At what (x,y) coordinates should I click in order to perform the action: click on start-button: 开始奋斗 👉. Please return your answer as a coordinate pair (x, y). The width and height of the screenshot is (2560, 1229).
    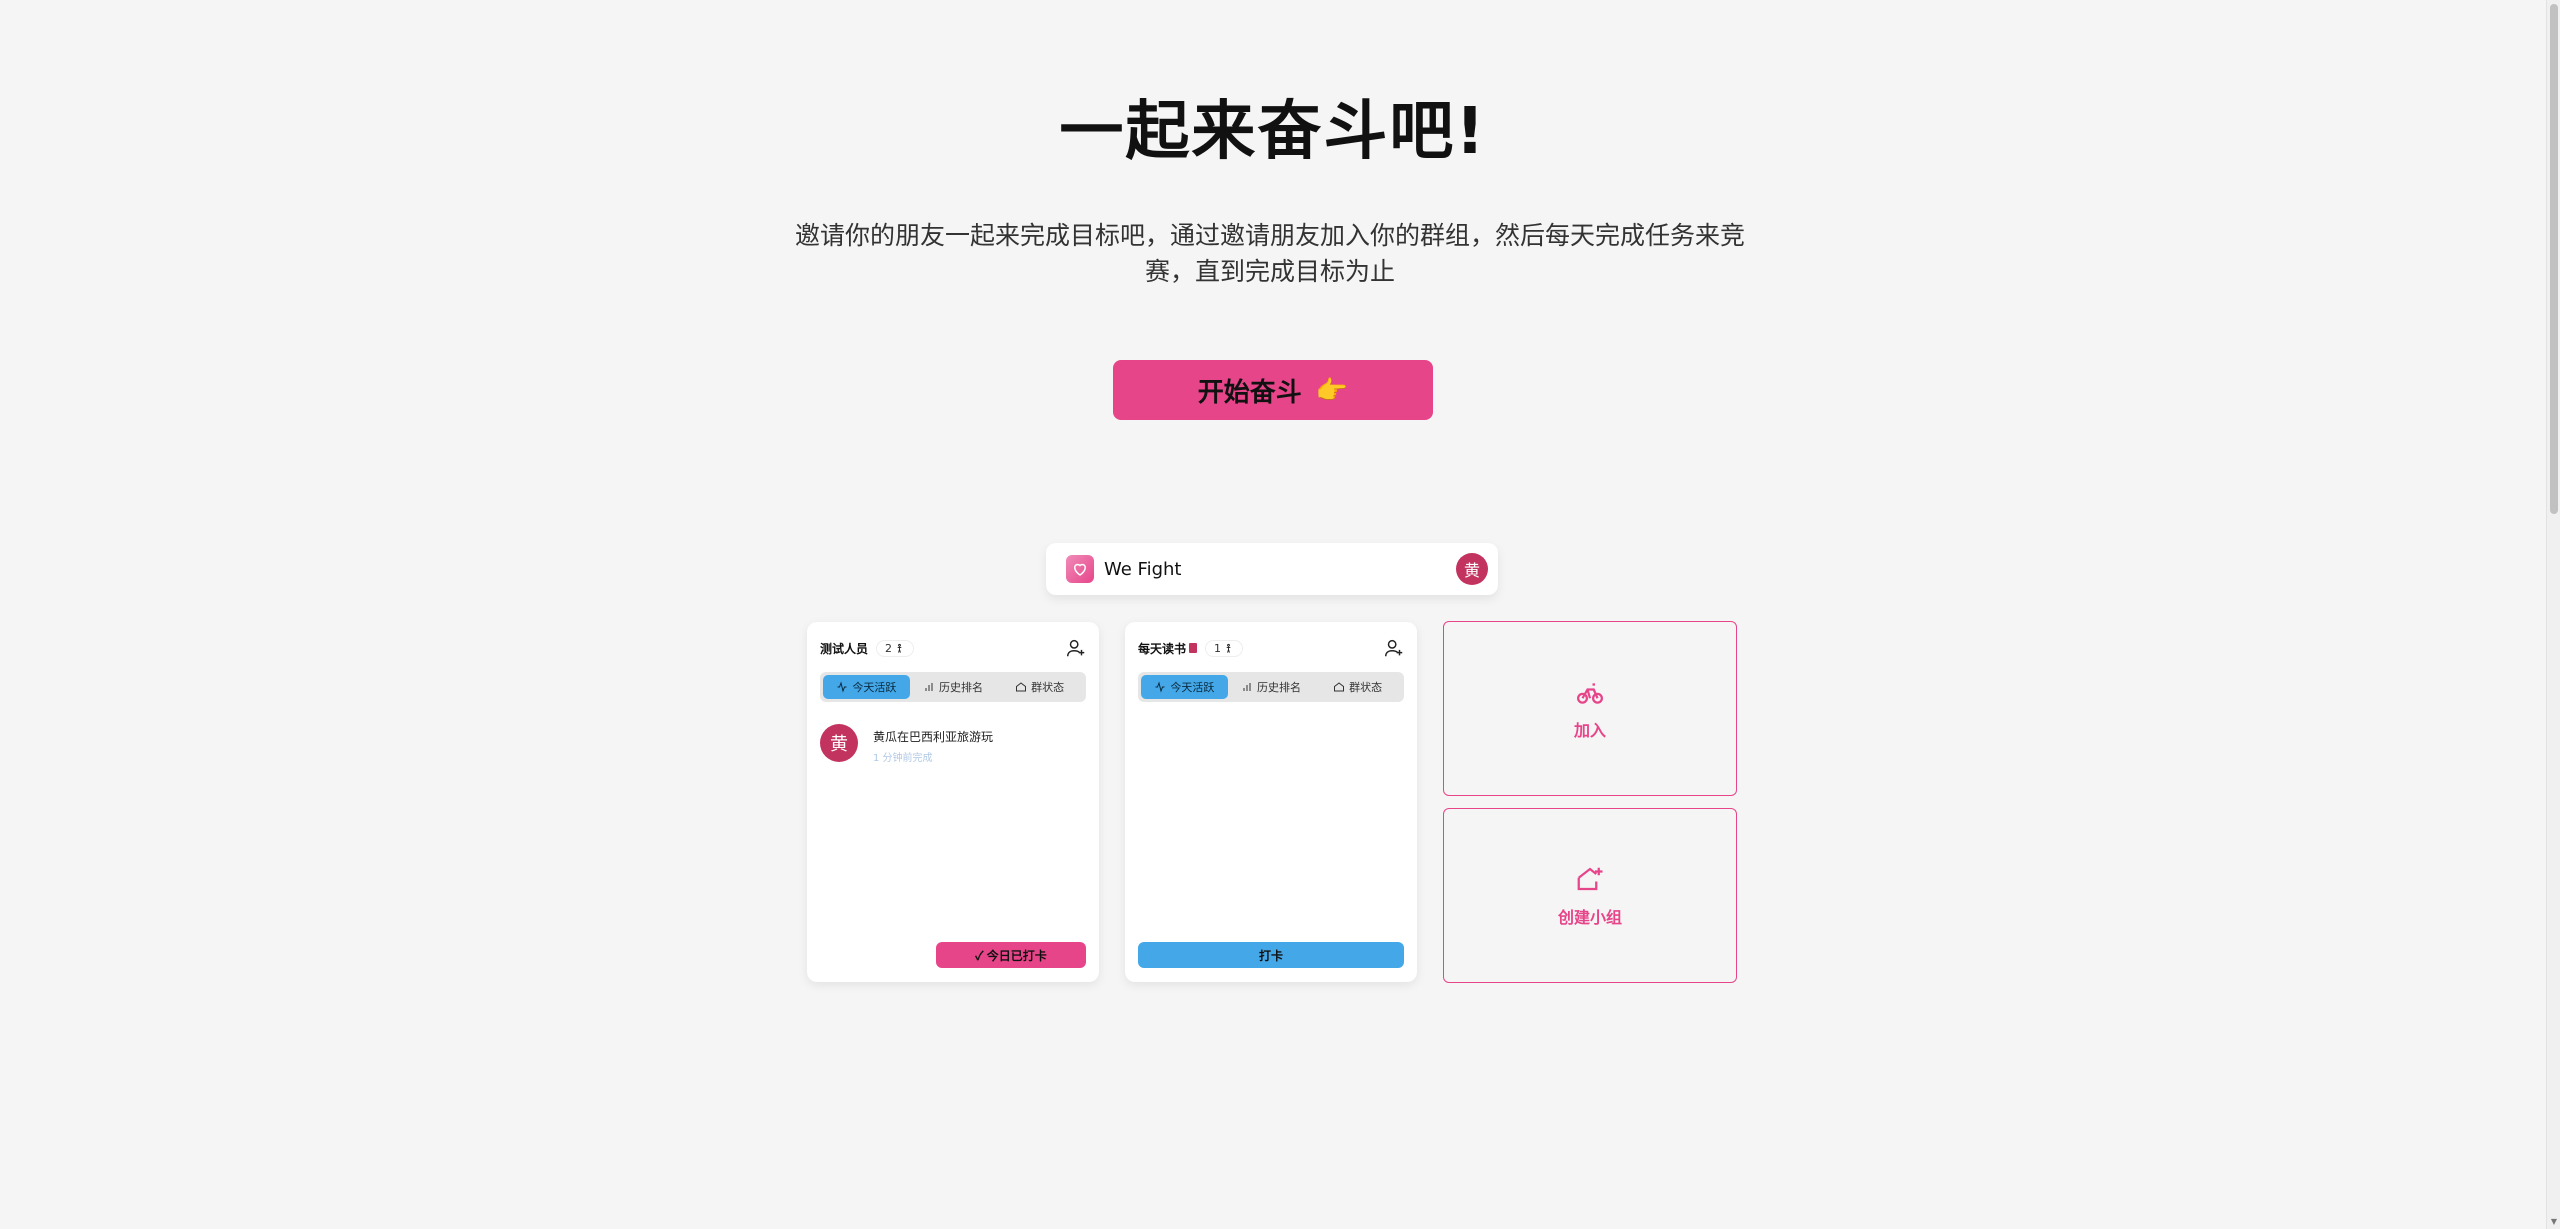
    Looking at the image, I should click on (1273, 390).